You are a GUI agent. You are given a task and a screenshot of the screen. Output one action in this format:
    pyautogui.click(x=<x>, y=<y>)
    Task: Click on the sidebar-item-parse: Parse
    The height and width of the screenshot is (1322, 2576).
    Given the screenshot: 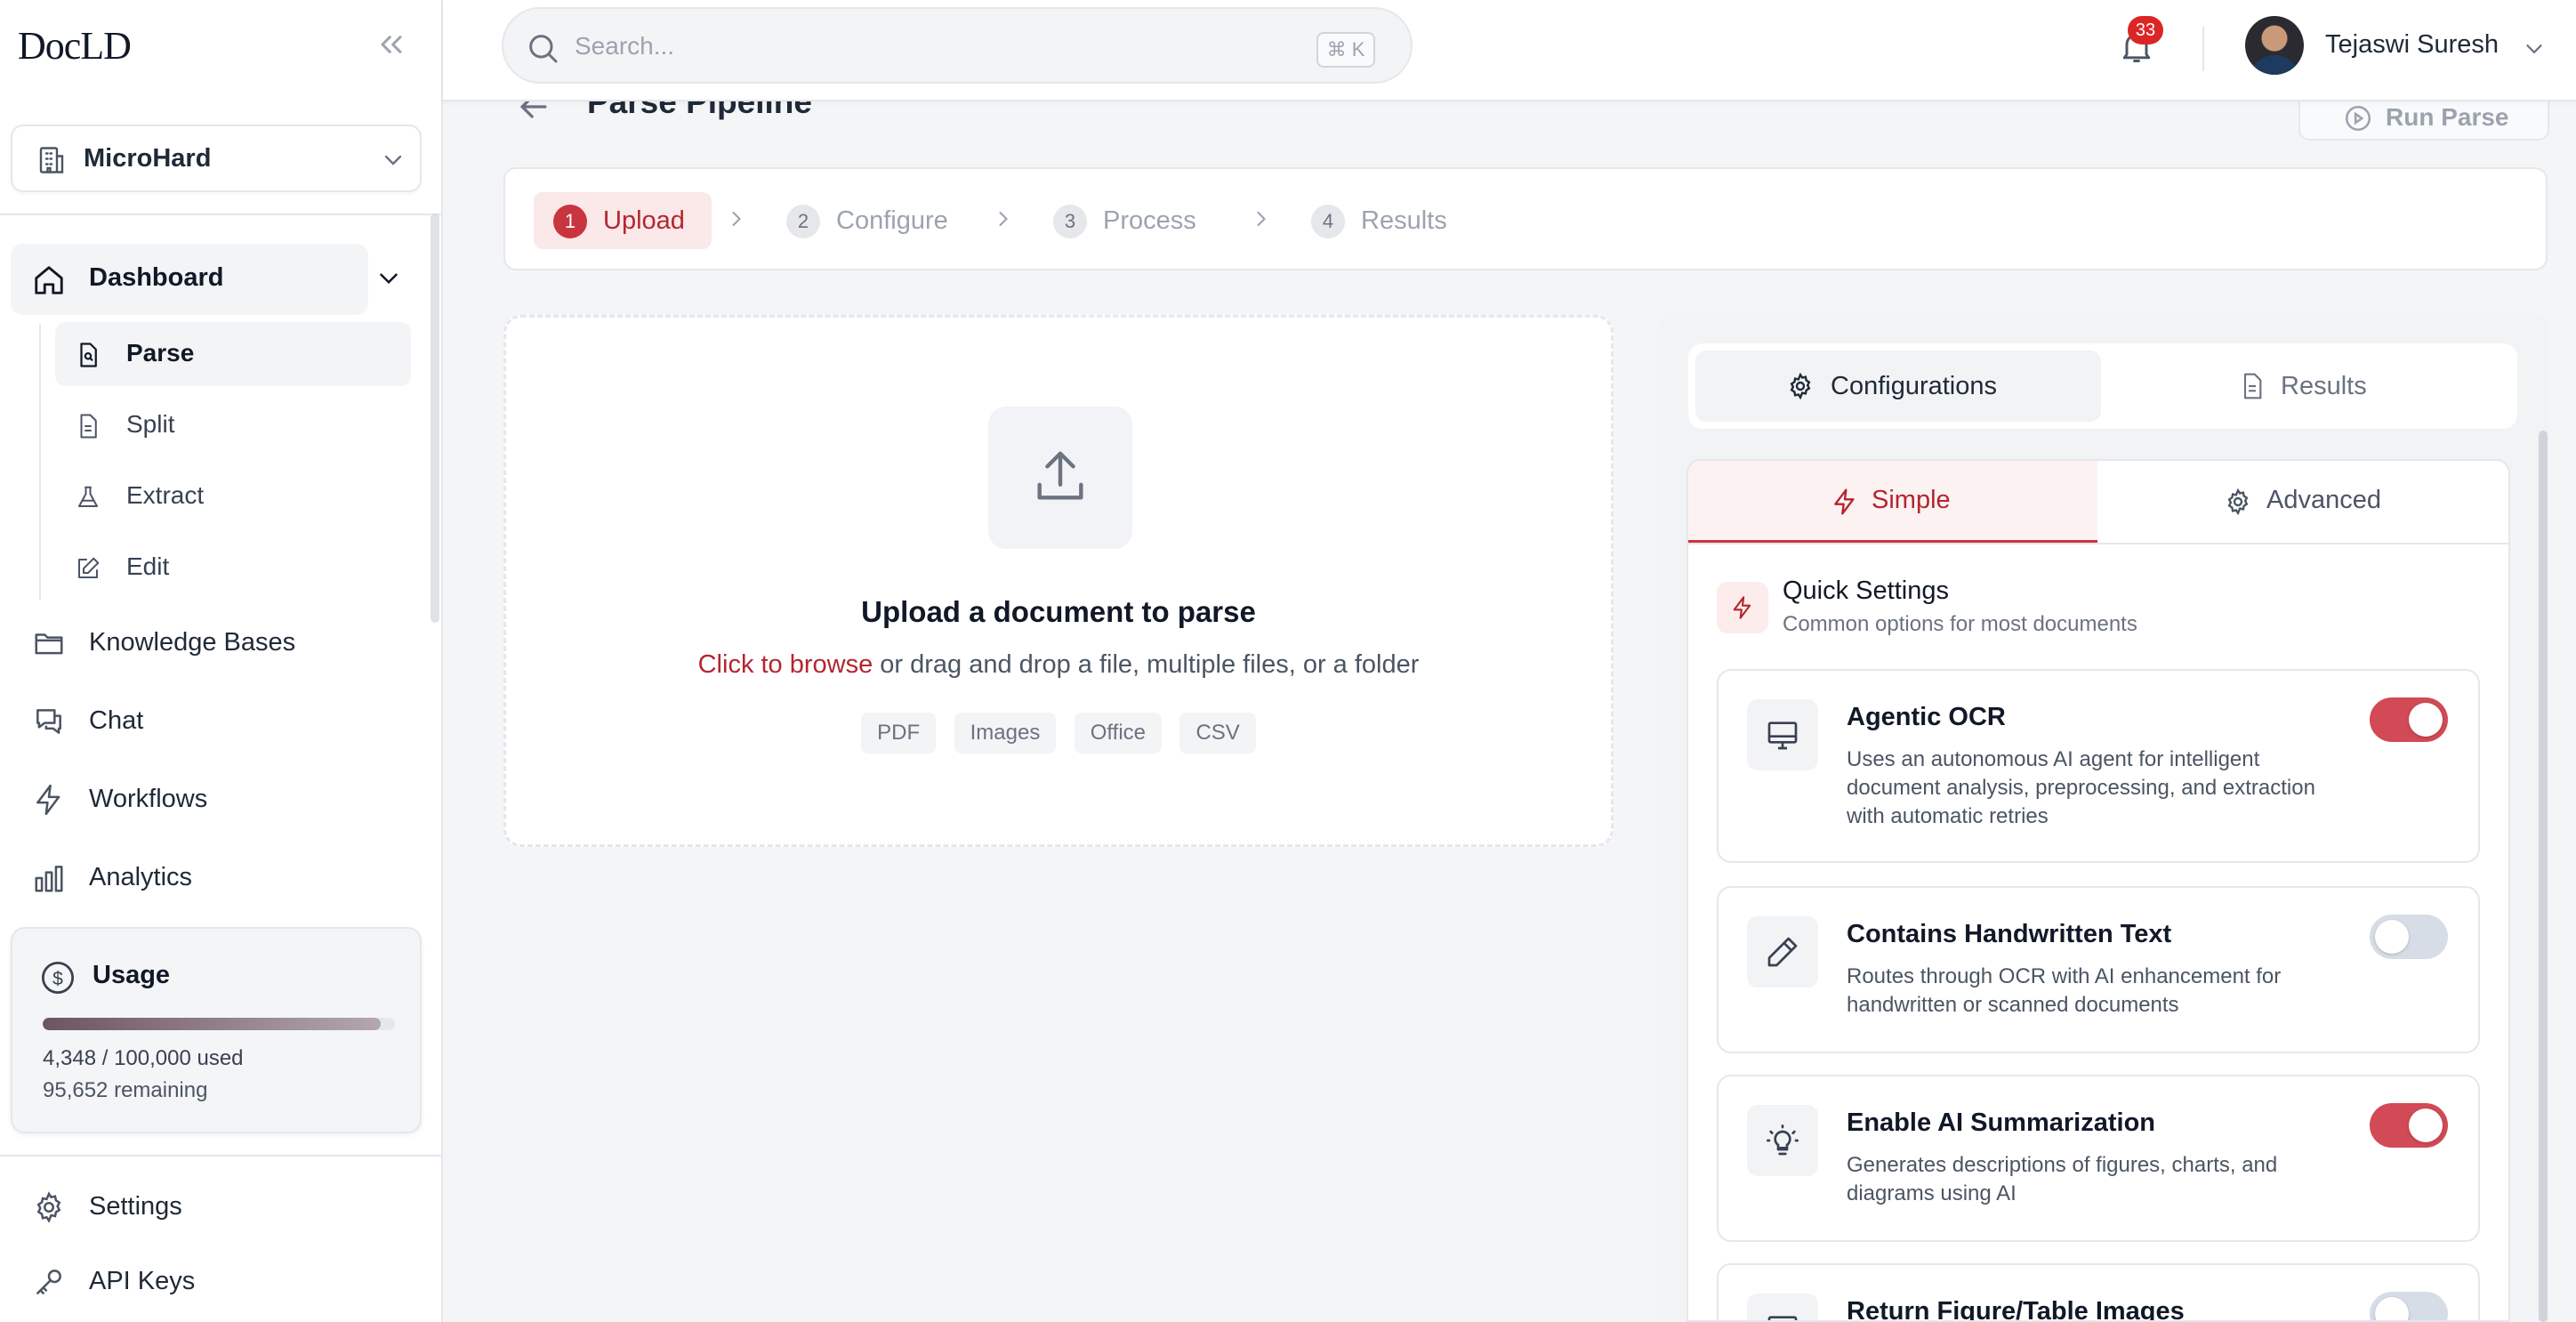 What is the action you would take?
    pyautogui.click(x=233, y=354)
    